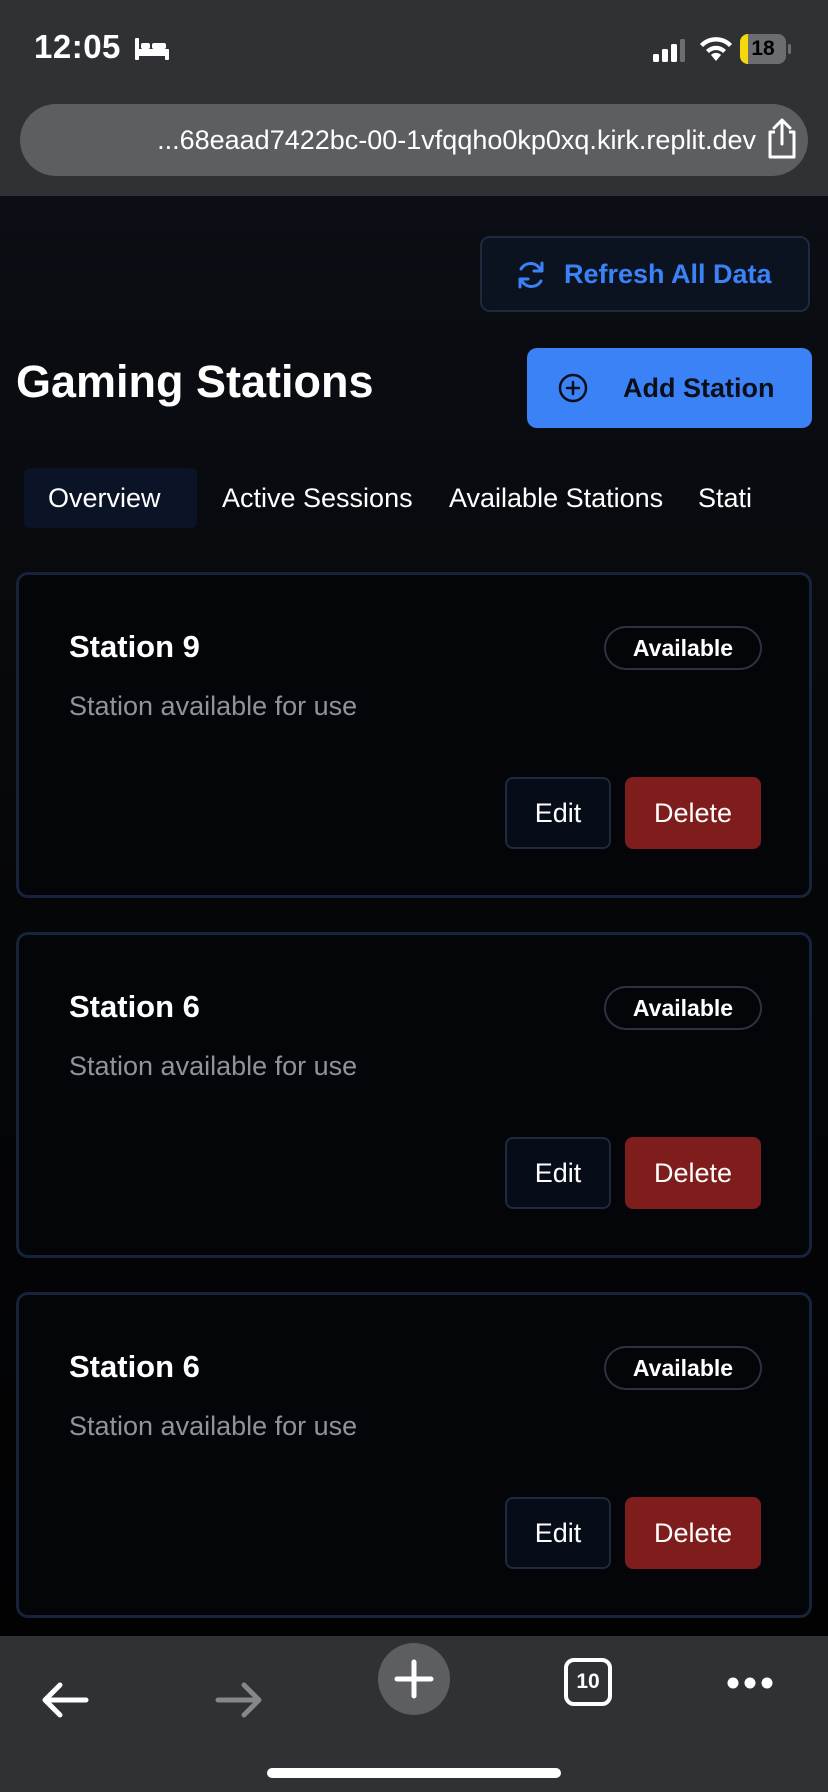  I want to click on battery-icon: 18, so click(765, 49).